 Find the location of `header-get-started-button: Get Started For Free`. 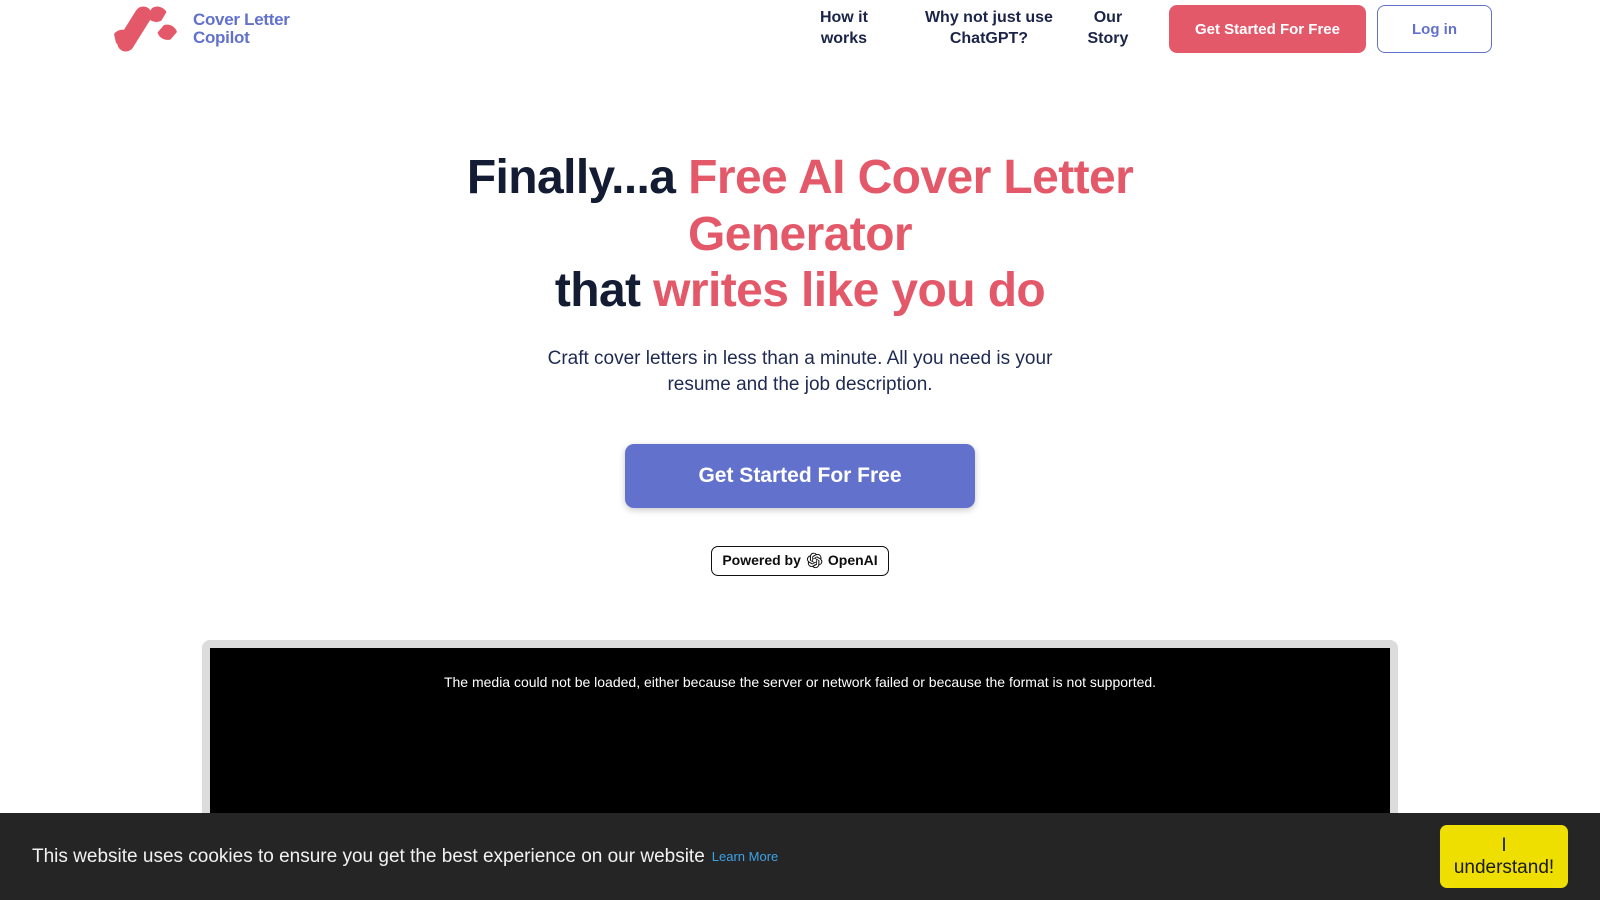

header-get-started-button: Get Started For Free is located at coordinates (1267, 29).